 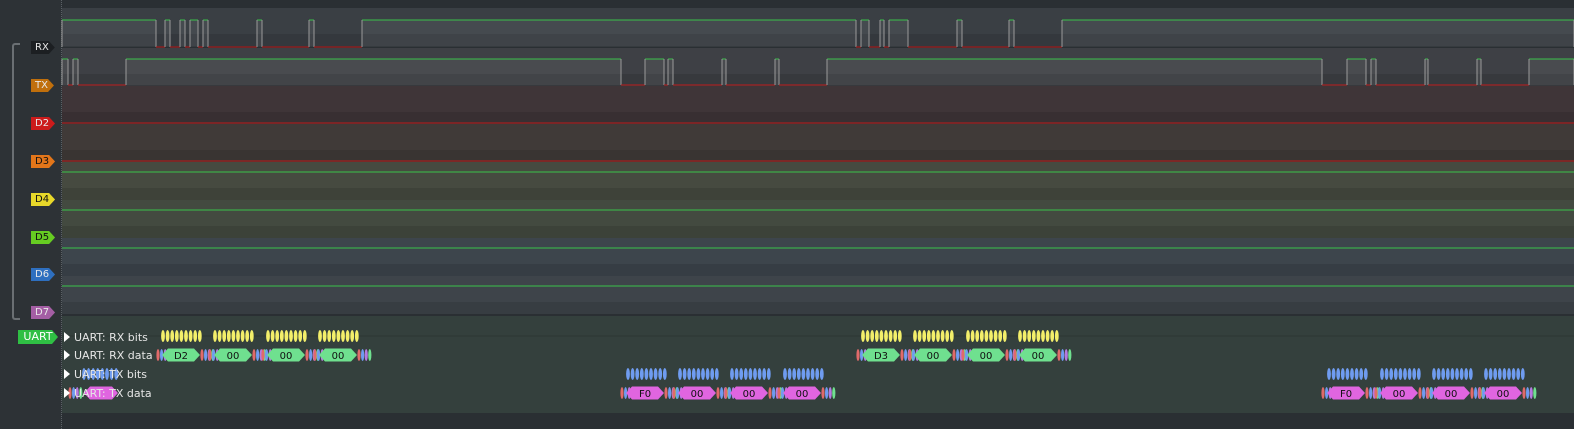 I want to click on decoder-row-rx-data: UART: RX data, so click(x=108, y=356).